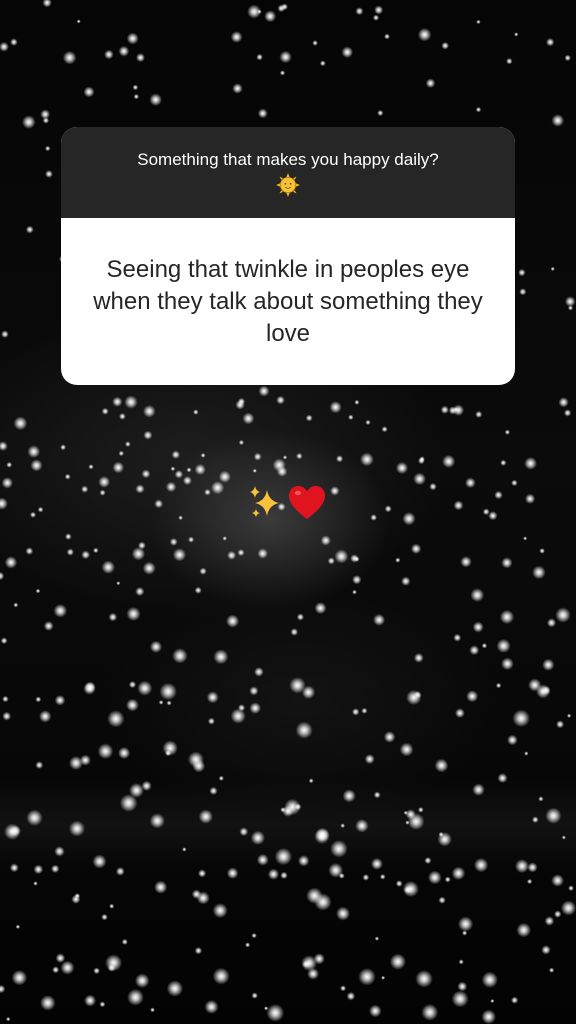 The width and height of the screenshot is (576, 1024). What do you see at coordinates (266, 505) in the screenshot?
I see `sparkles-icon` at bounding box center [266, 505].